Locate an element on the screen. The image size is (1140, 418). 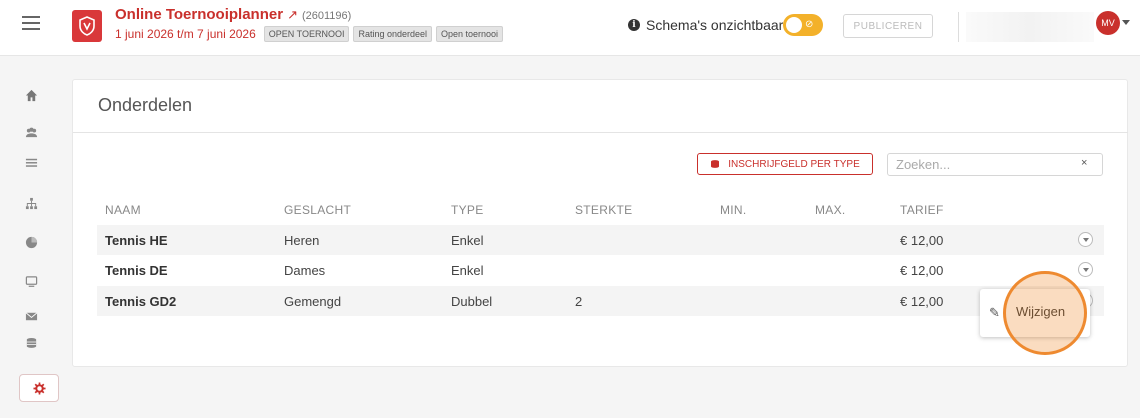
redacted-area is located at coordinates (1030, 27).